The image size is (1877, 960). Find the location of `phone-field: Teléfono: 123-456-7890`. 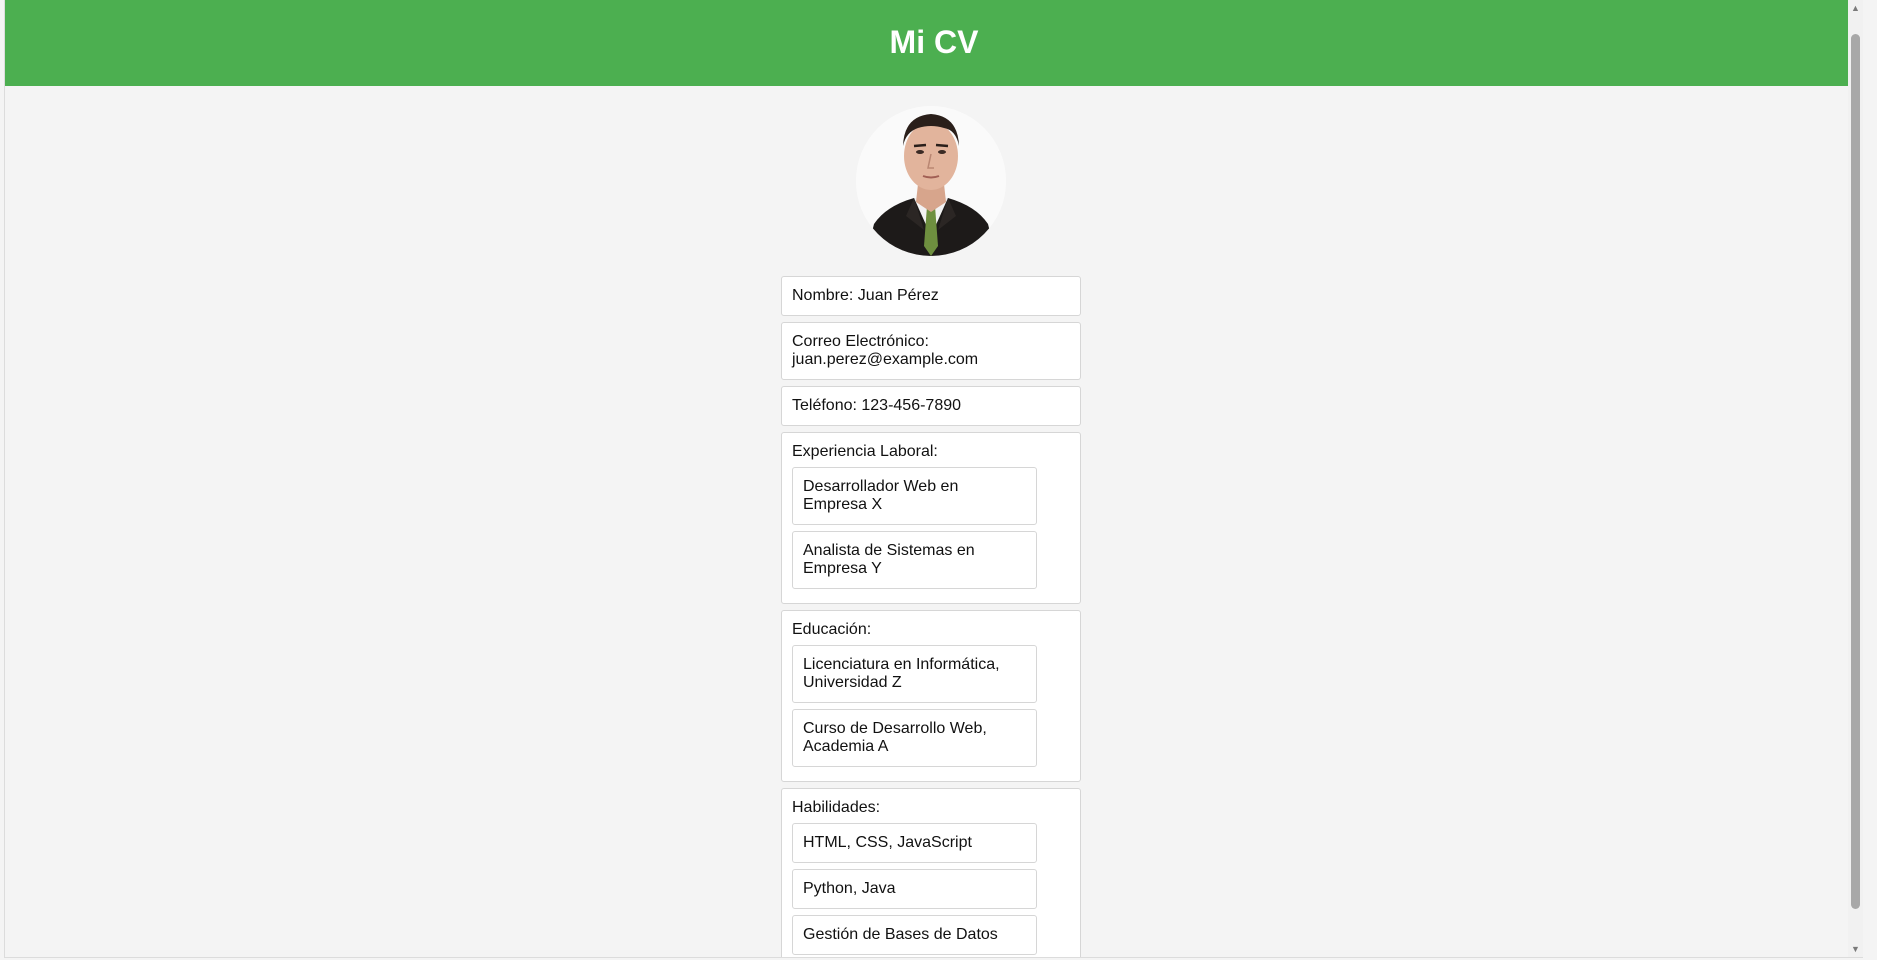

phone-field: Teléfono: 123-456-7890 is located at coordinates (931, 406).